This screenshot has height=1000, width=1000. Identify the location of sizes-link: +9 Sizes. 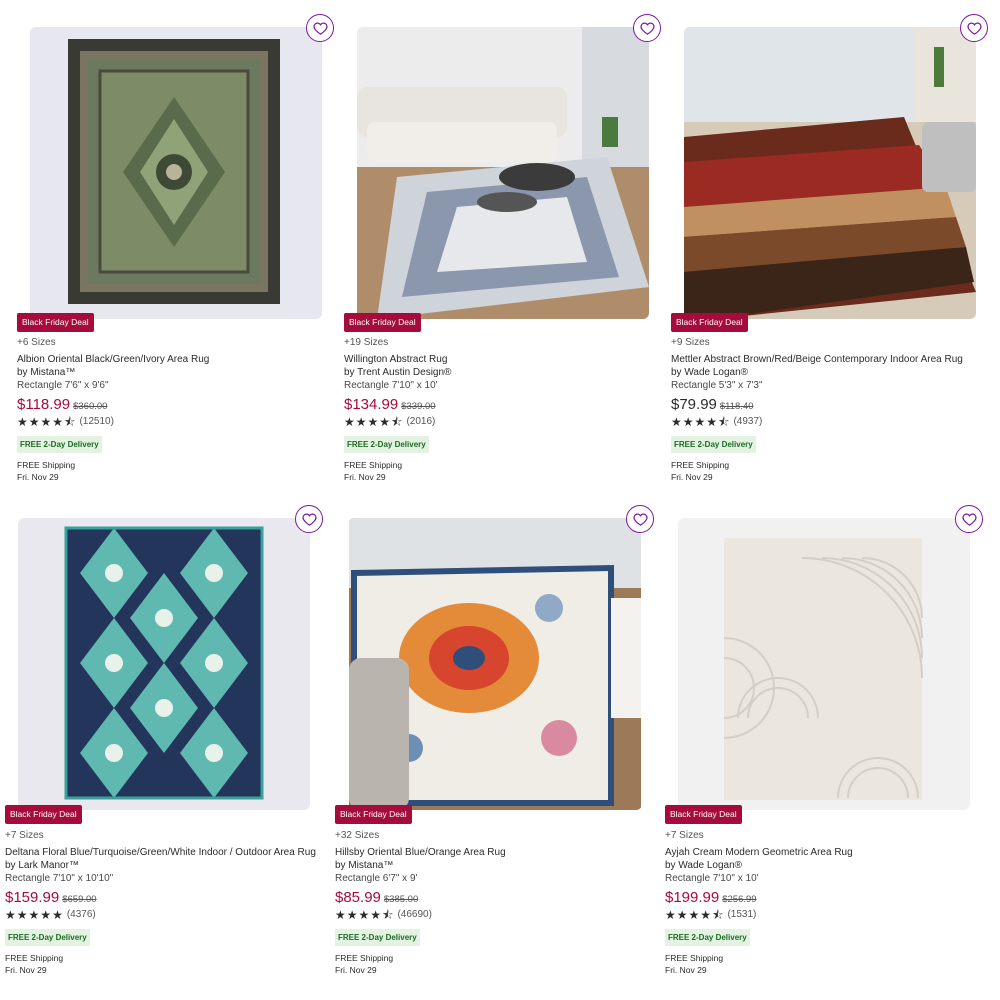
(831, 342).